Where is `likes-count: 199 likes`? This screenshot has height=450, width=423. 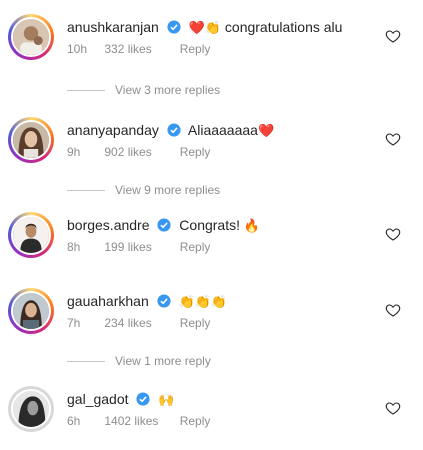 likes-count: 199 likes is located at coordinates (140, 247).